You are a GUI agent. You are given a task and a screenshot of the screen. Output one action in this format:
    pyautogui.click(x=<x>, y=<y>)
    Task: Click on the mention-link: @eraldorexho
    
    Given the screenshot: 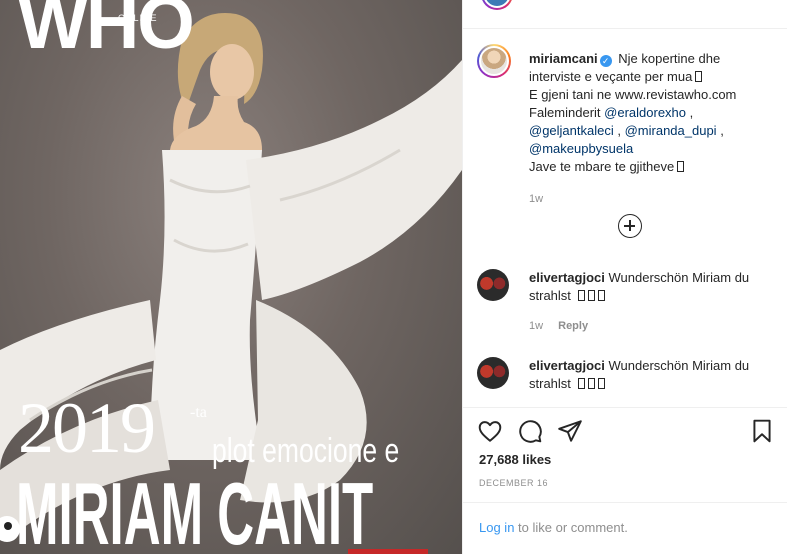 What is the action you would take?
    pyautogui.click(x=645, y=112)
    